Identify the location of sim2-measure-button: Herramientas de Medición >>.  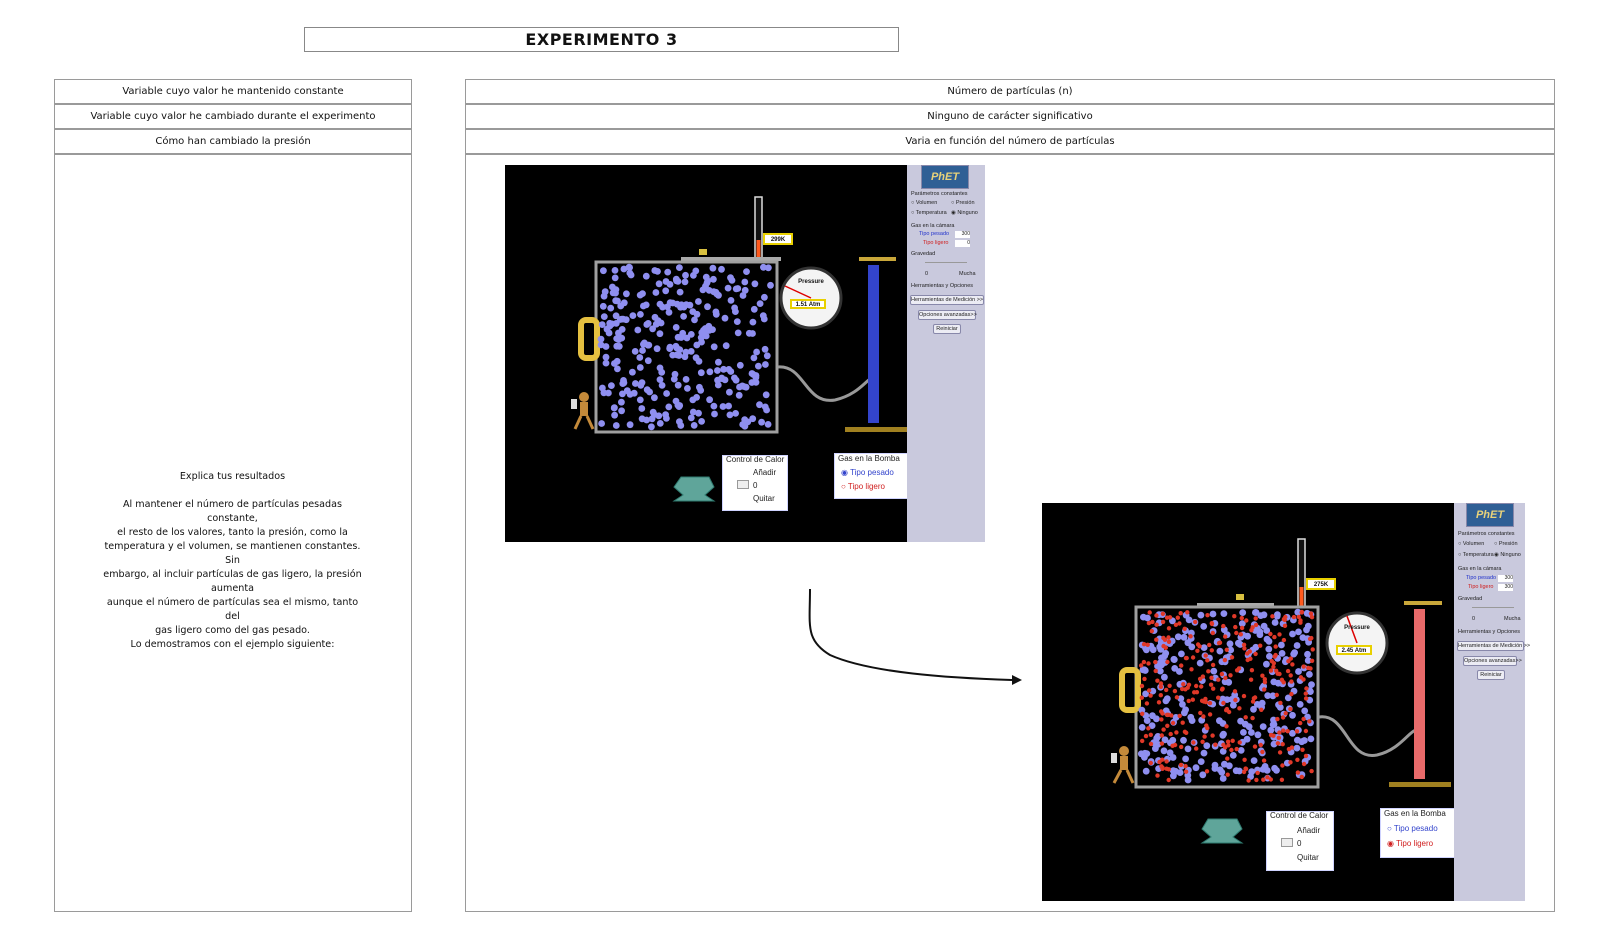
(1493, 646).